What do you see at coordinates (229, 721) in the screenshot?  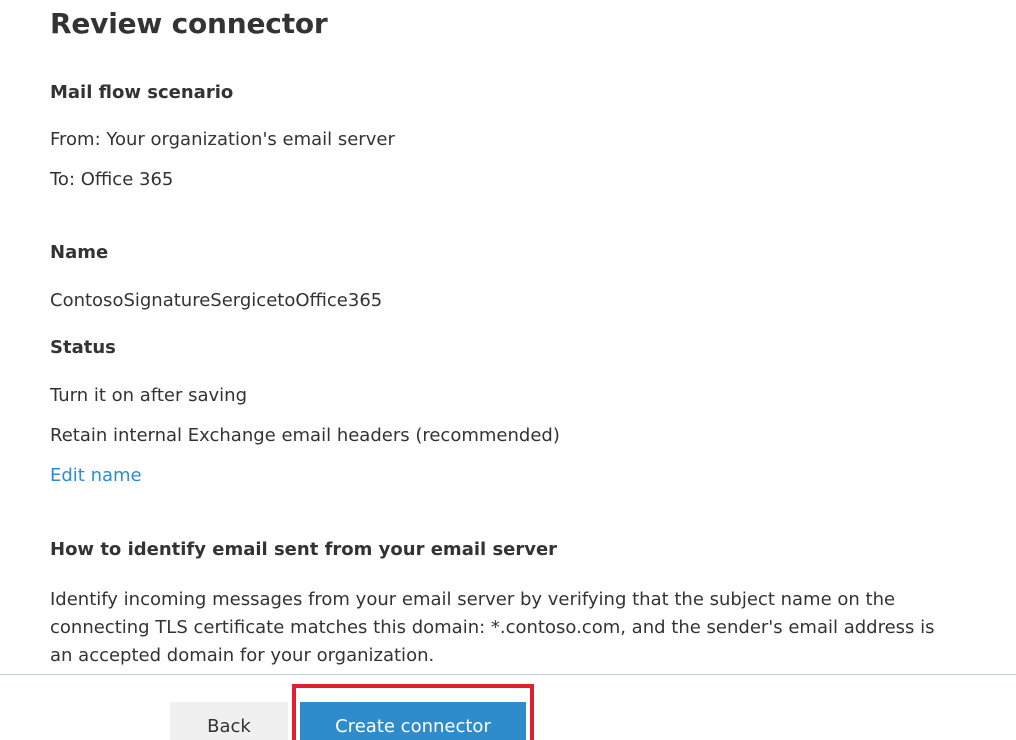 I see `back-button: Back` at bounding box center [229, 721].